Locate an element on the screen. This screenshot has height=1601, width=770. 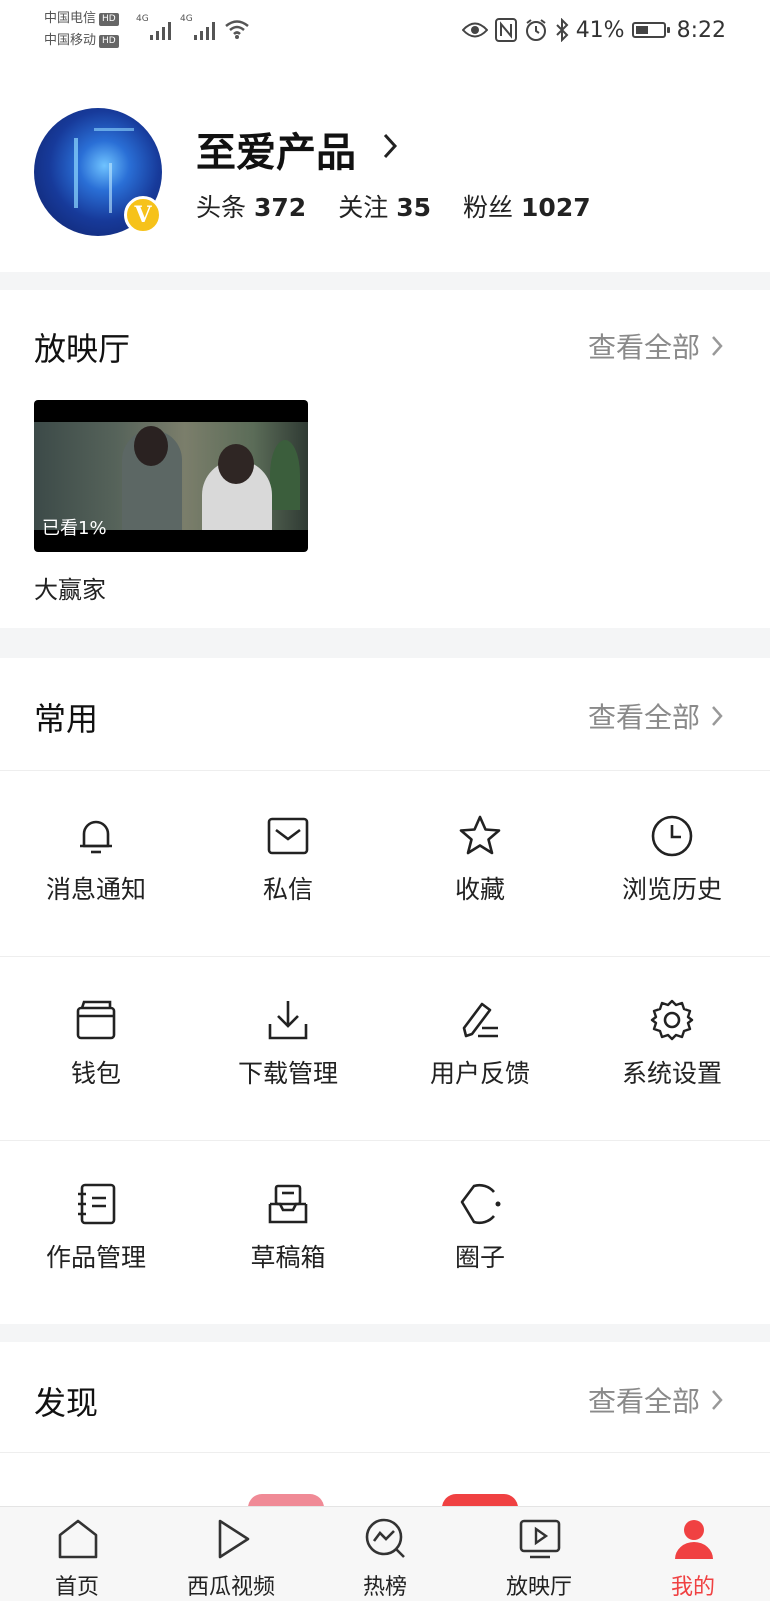
discover-section: 发现 查看全部 is located at coordinates (385, 1427).